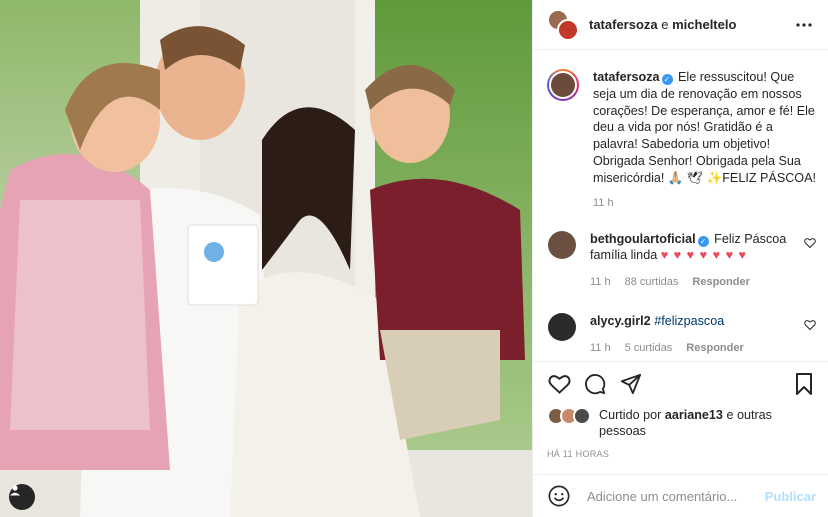 The image size is (828, 517). I want to click on save-bookmark-icon, so click(804, 384).